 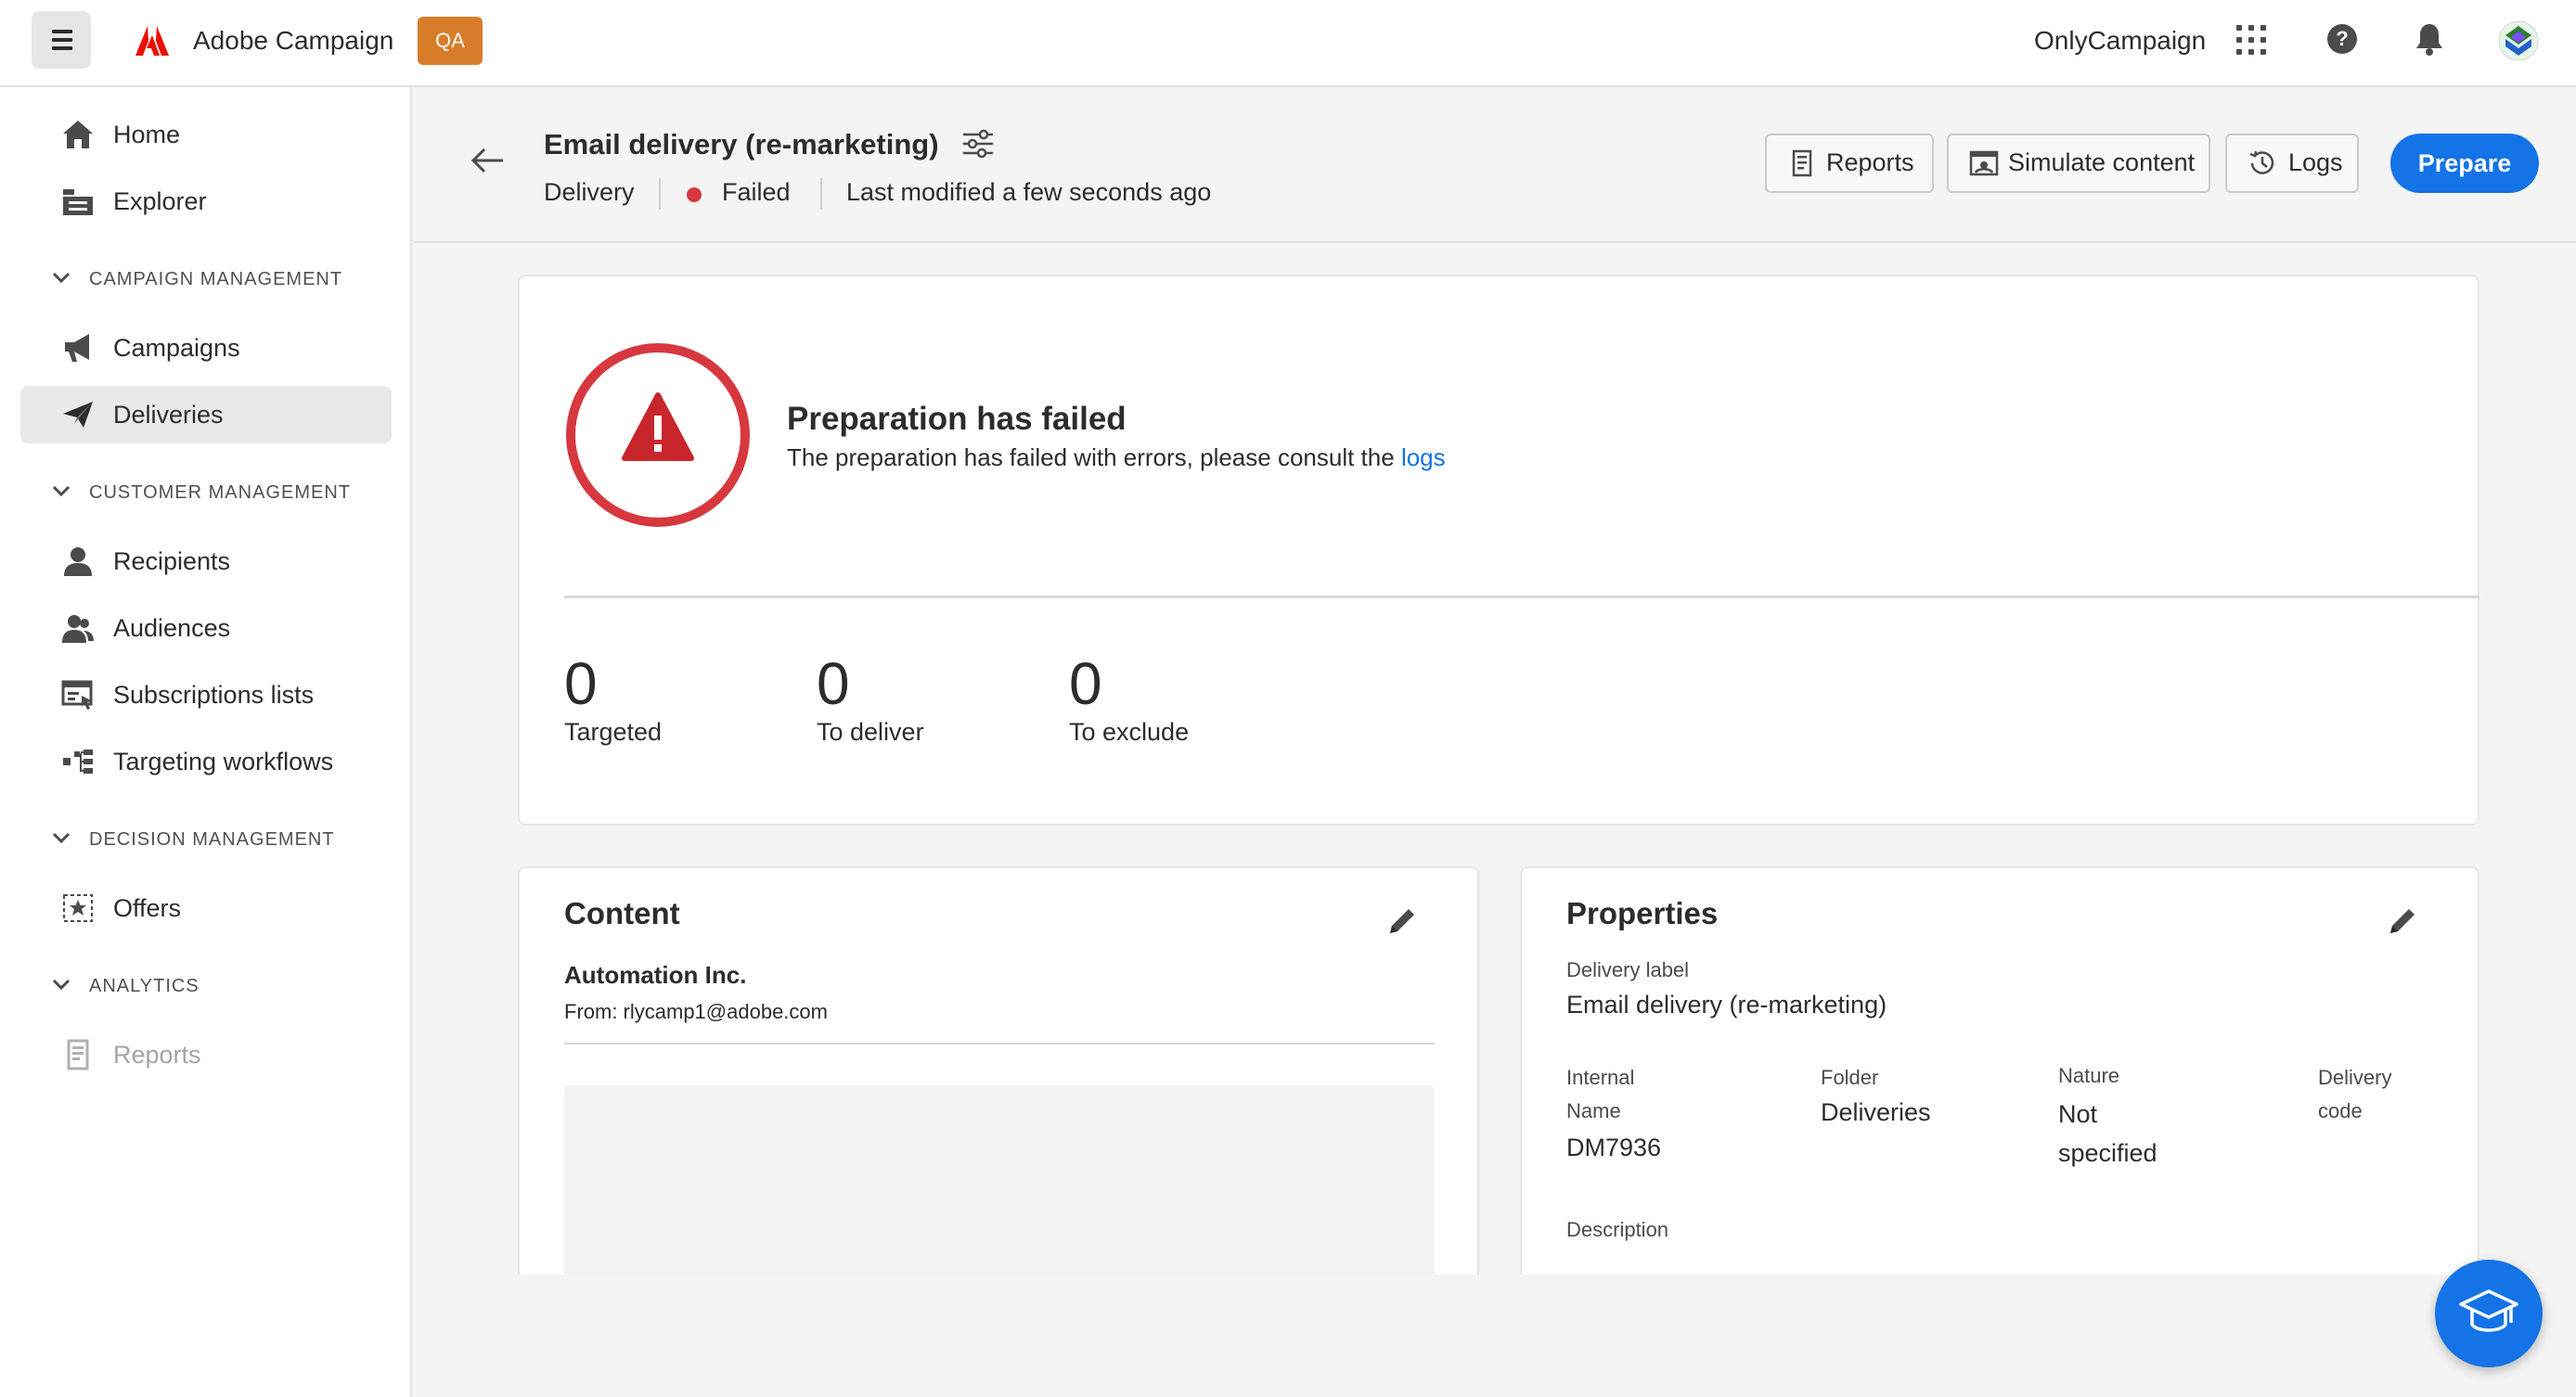 I want to click on help-icon: ?, so click(x=2342, y=39).